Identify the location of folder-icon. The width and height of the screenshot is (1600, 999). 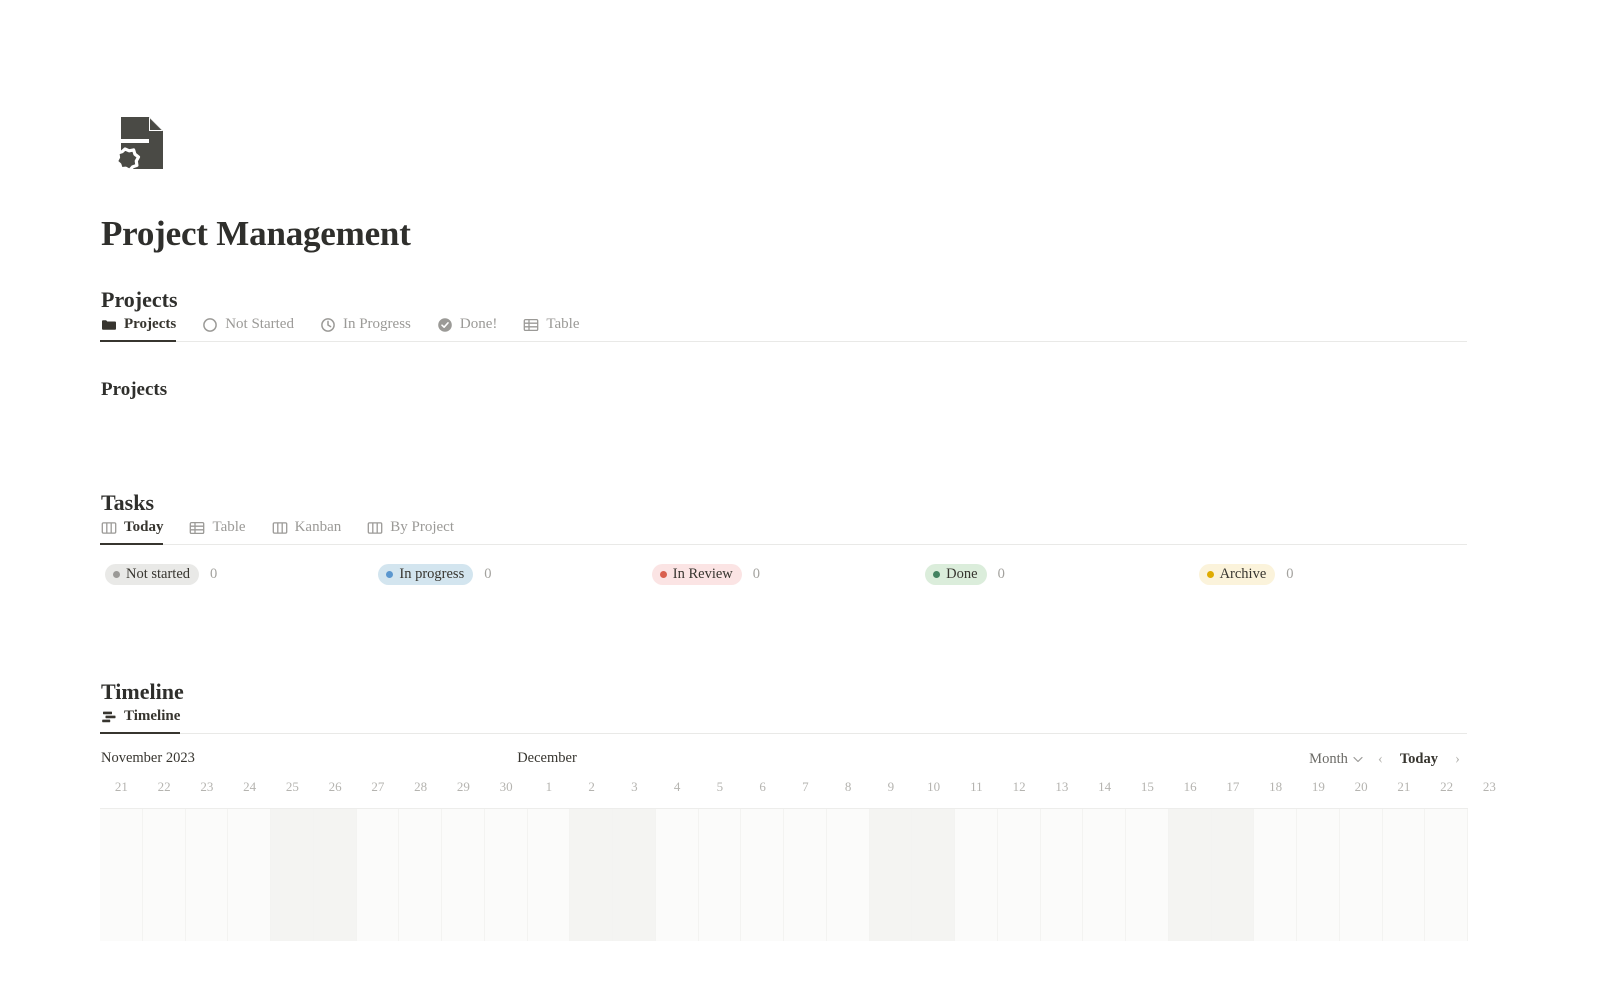
(109, 325).